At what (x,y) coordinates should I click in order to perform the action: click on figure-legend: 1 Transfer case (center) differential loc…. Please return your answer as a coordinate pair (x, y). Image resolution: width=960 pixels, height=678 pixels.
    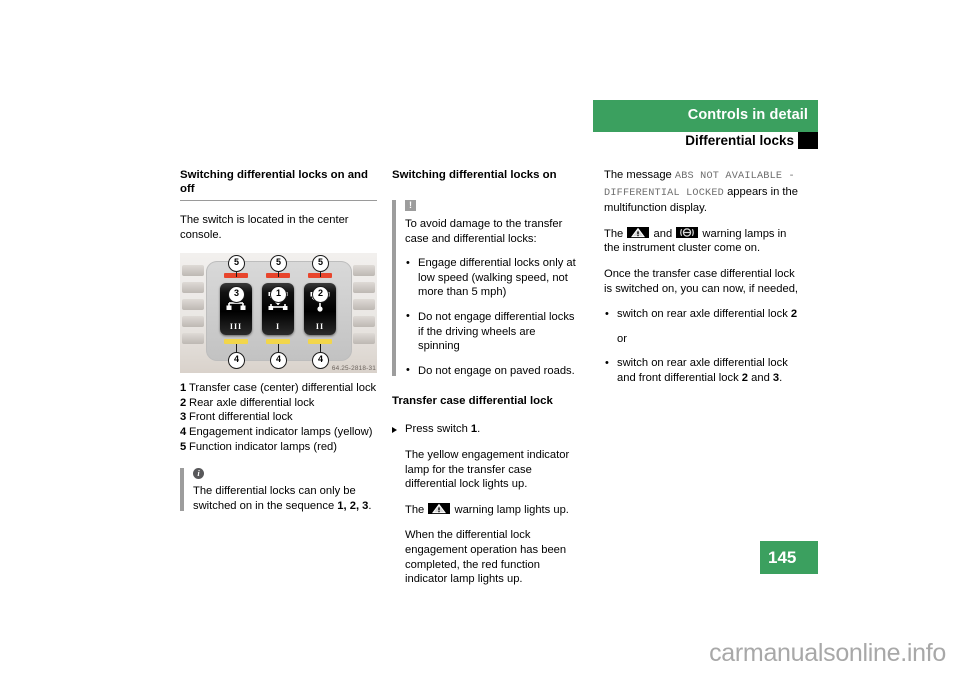
    Looking at the image, I should click on (278, 417).